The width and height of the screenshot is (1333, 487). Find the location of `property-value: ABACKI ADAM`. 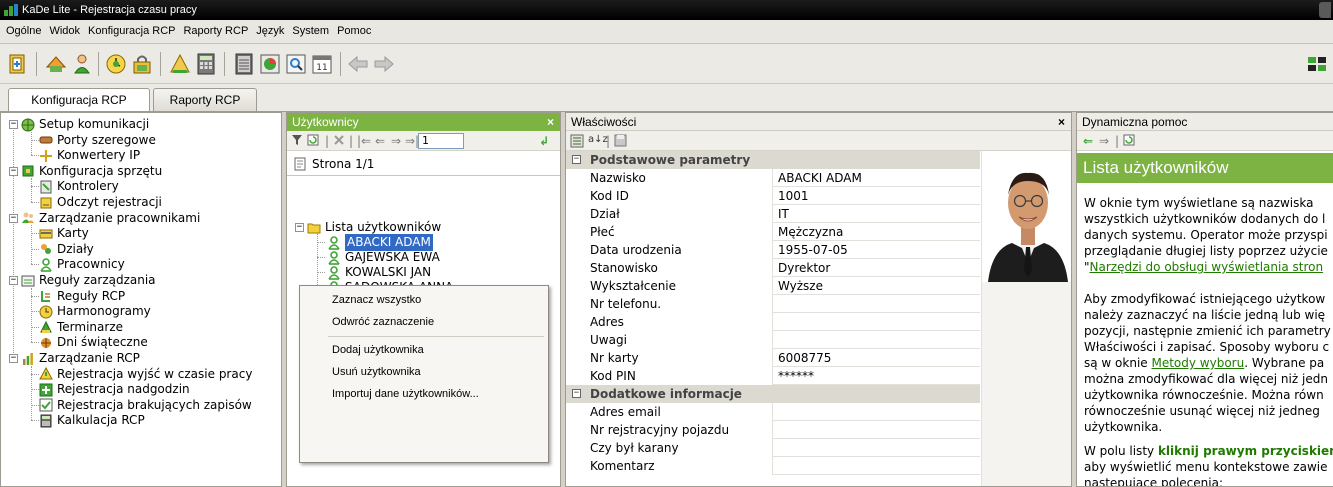

property-value: ABACKI ADAM is located at coordinates (818, 178).